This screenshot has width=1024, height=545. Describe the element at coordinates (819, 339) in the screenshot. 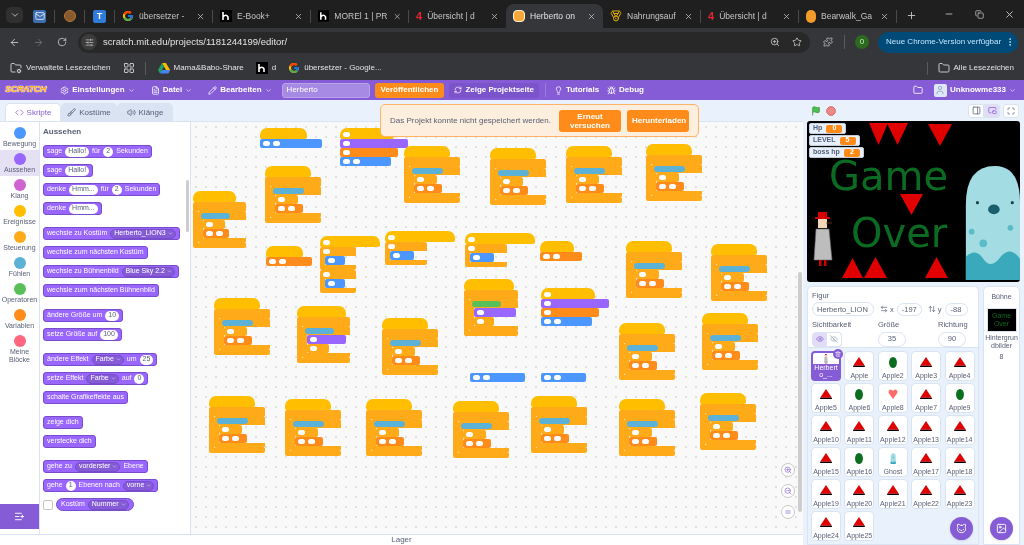

I see `show-sprite-button` at that location.